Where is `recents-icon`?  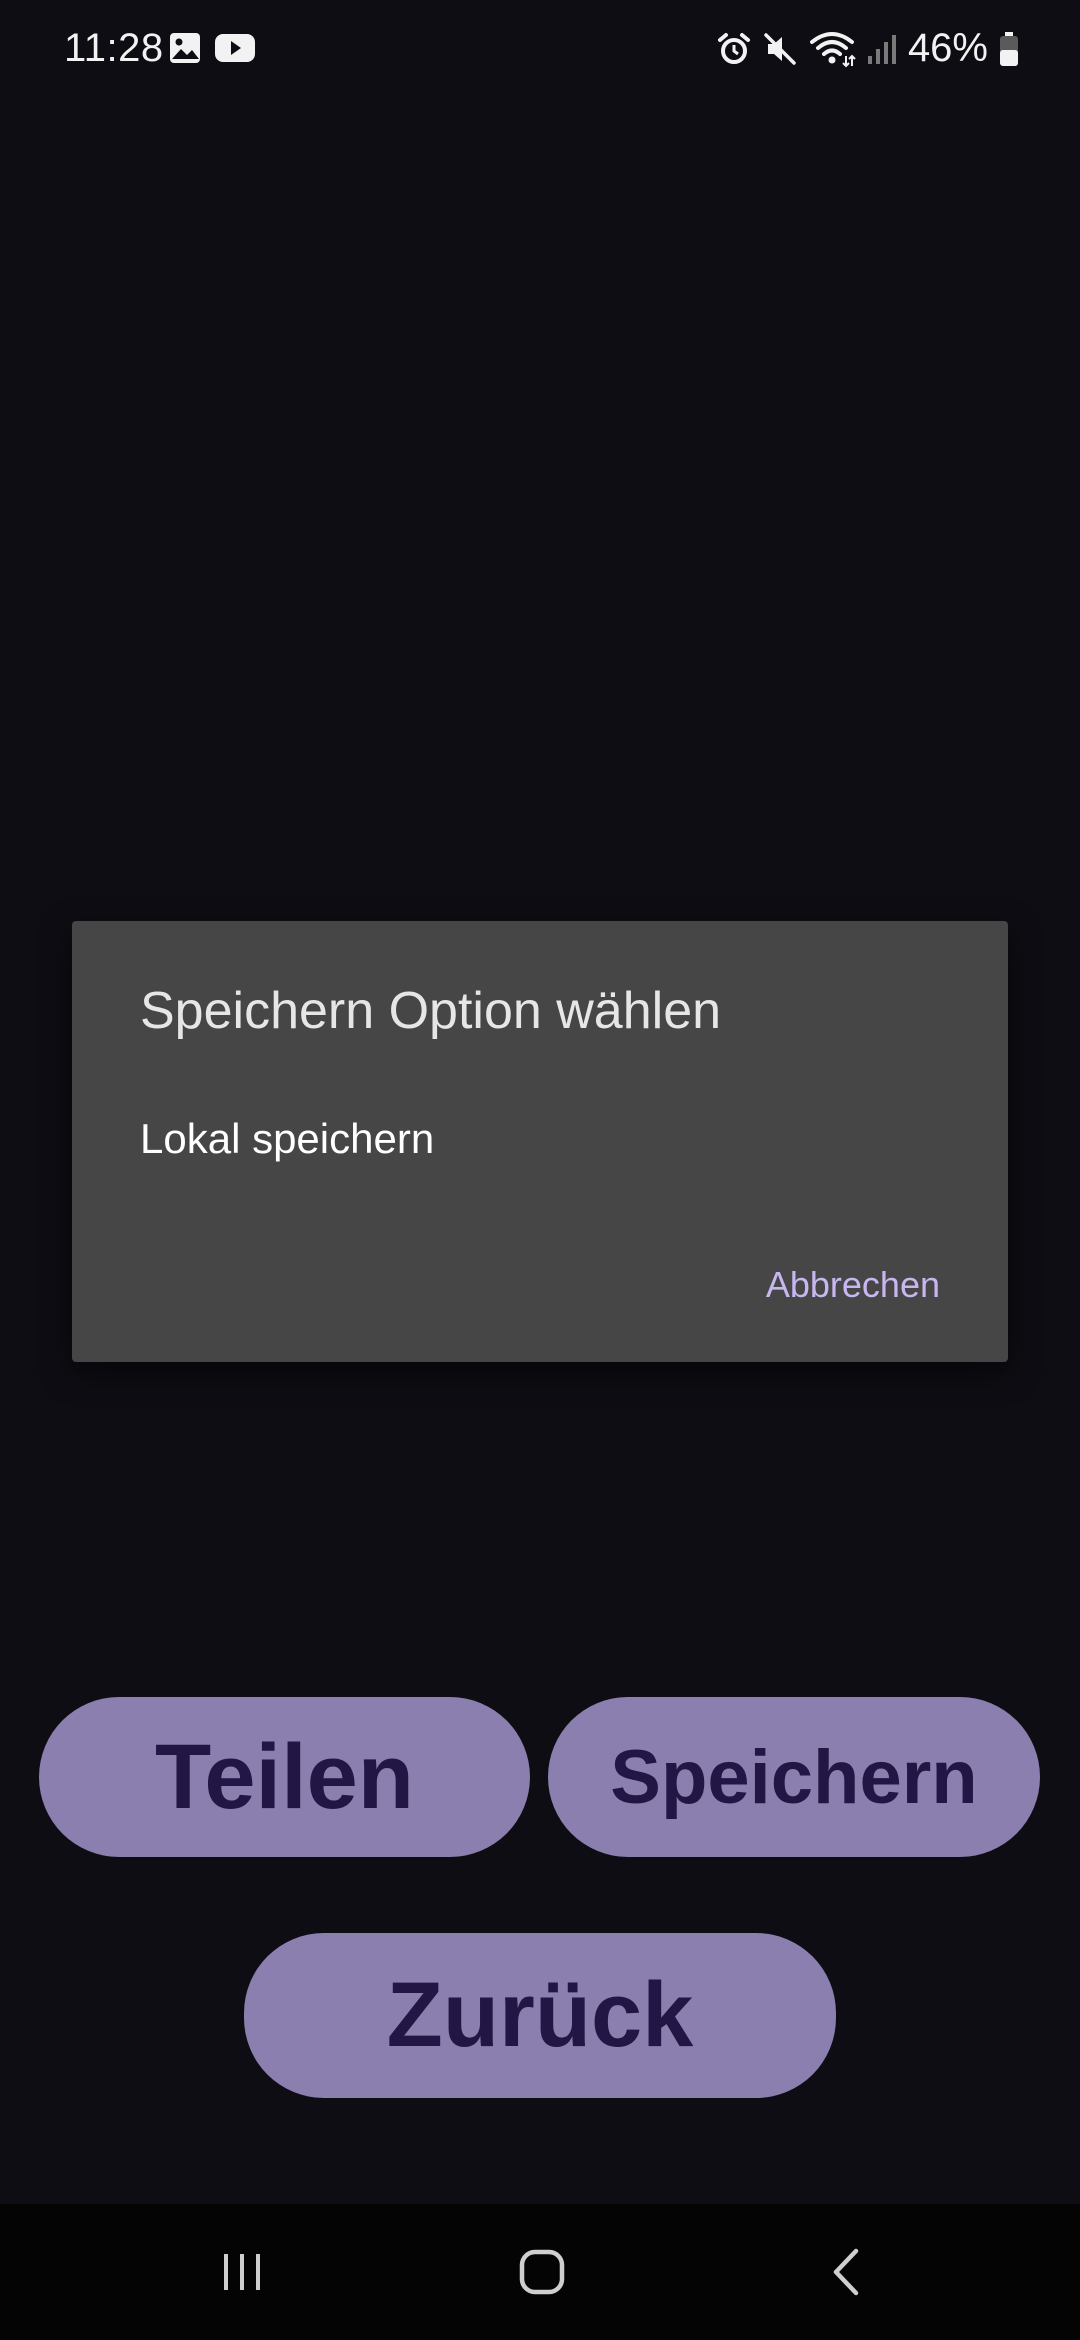 recents-icon is located at coordinates (242, 2272).